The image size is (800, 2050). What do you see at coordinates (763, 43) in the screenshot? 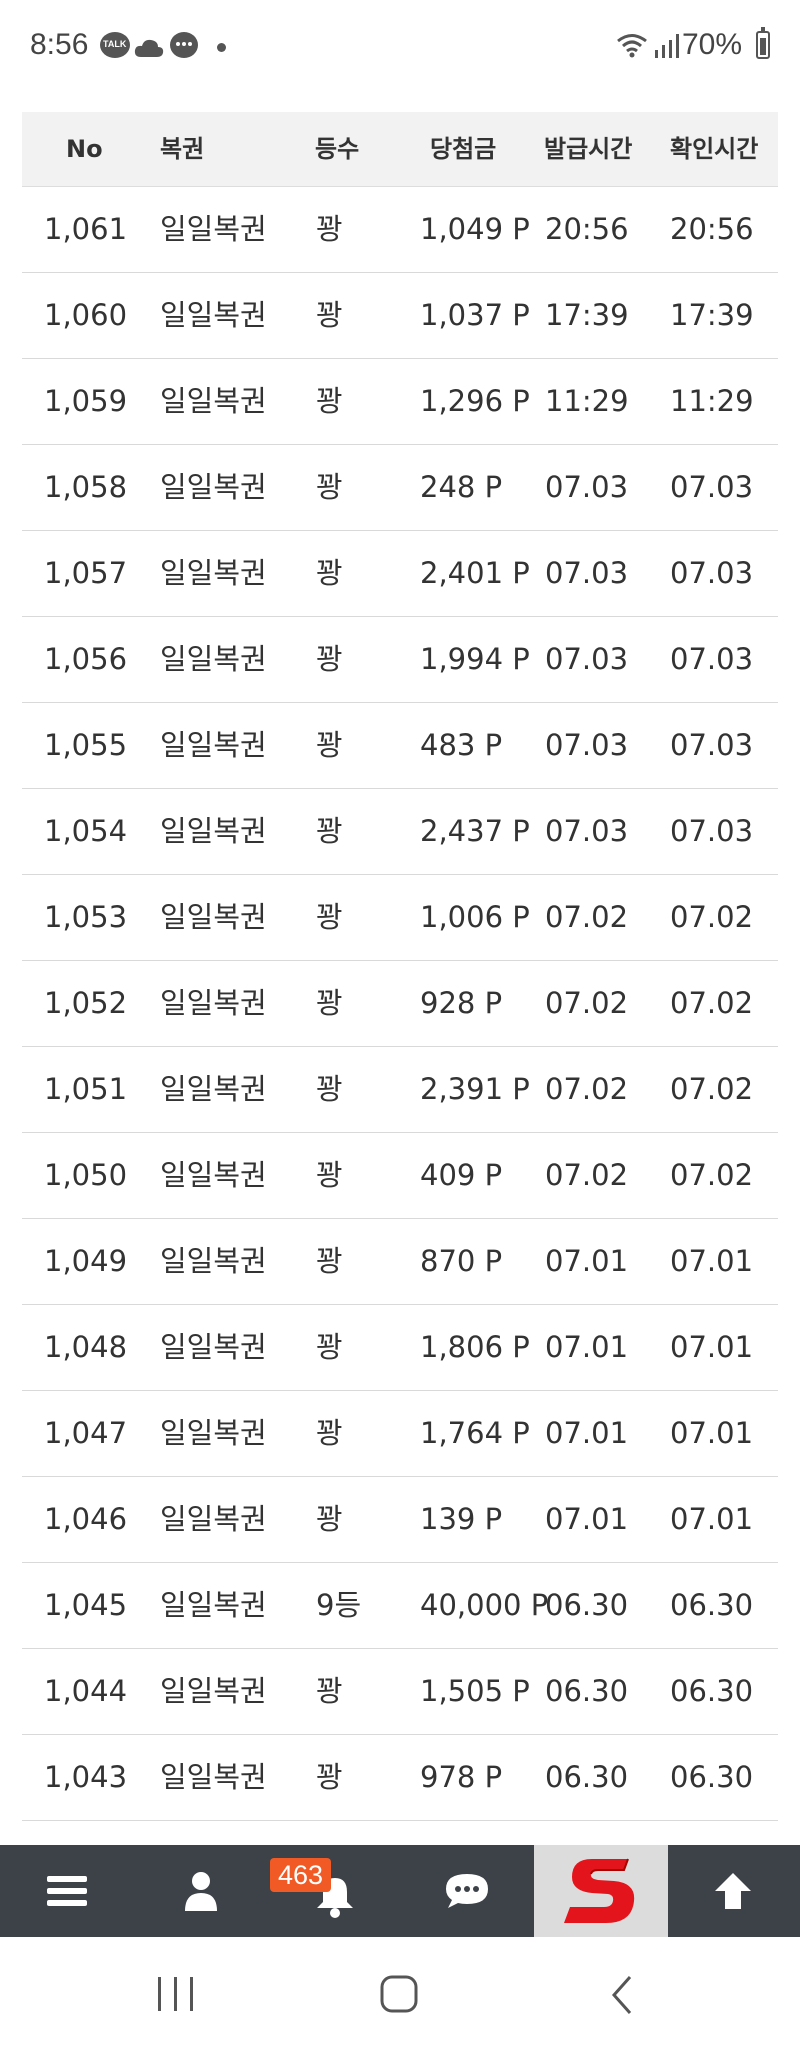
I see `battery-icon` at bounding box center [763, 43].